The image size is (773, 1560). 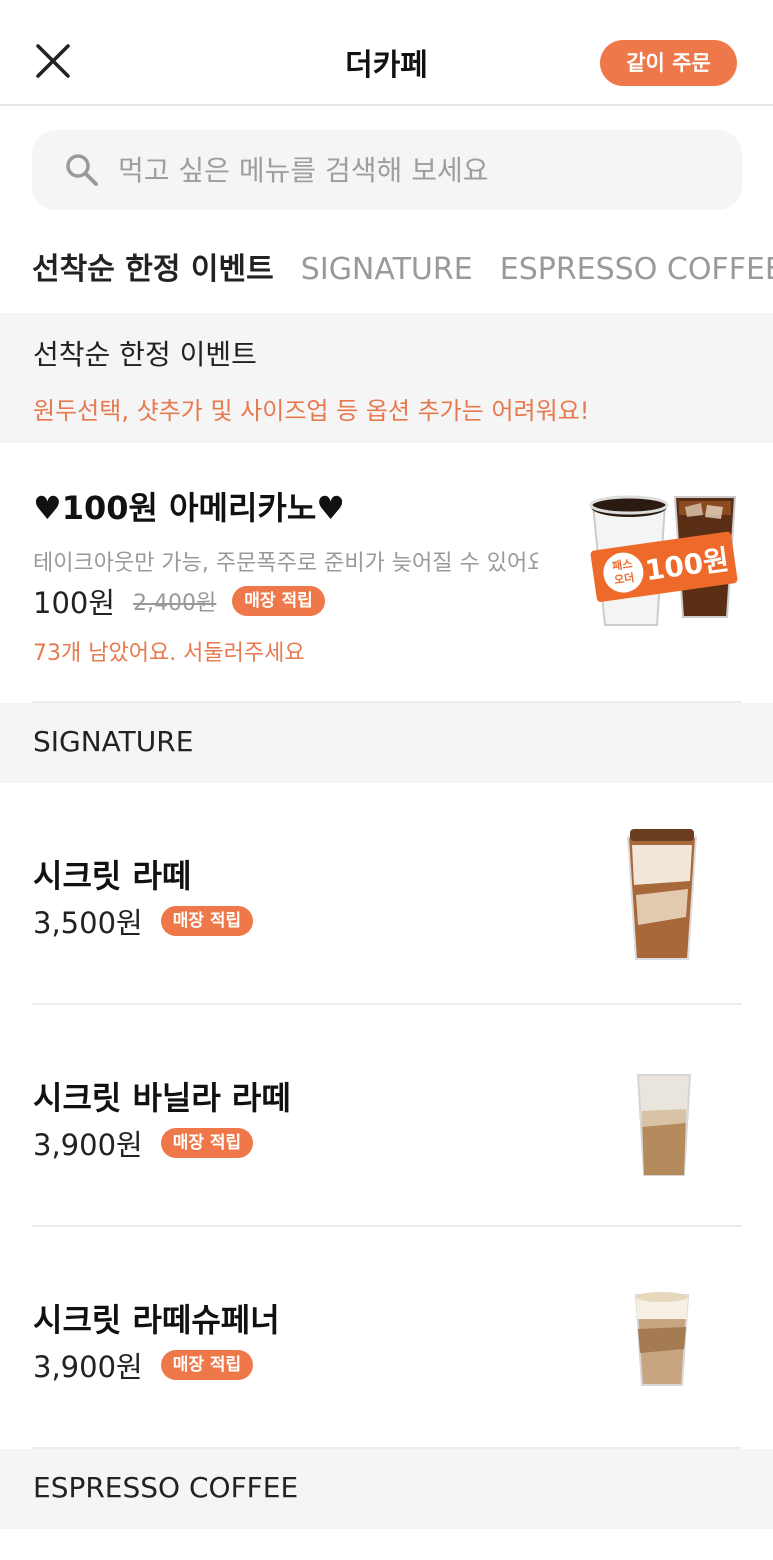 I want to click on search-bar, so click(x=387, y=170).